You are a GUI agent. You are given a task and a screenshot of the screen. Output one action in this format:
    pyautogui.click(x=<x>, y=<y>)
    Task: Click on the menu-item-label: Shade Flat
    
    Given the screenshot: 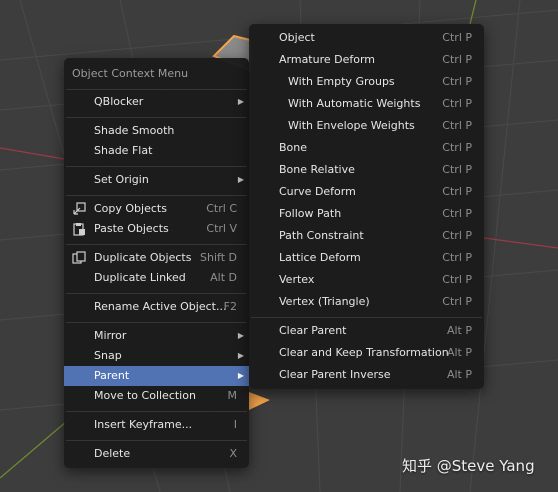 What is the action you would take?
    pyautogui.click(x=123, y=150)
    